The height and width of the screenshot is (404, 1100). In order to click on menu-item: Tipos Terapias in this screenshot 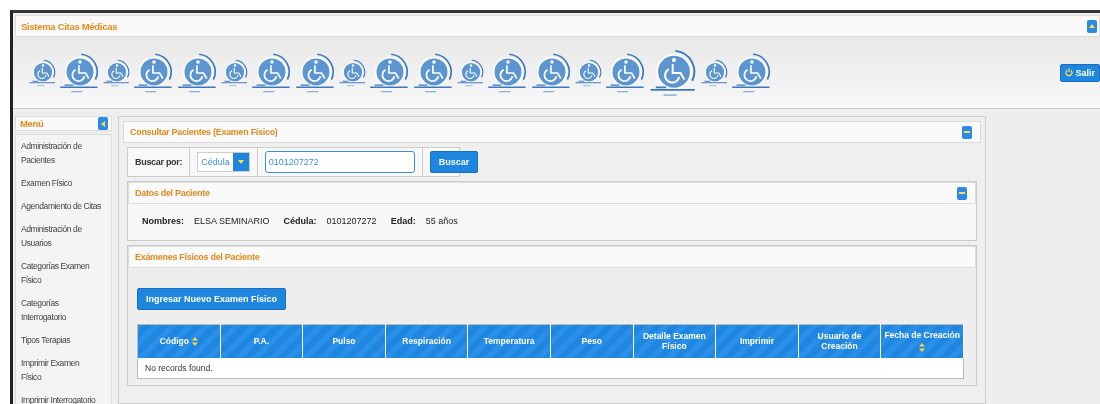, I will do `click(61, 340)`.